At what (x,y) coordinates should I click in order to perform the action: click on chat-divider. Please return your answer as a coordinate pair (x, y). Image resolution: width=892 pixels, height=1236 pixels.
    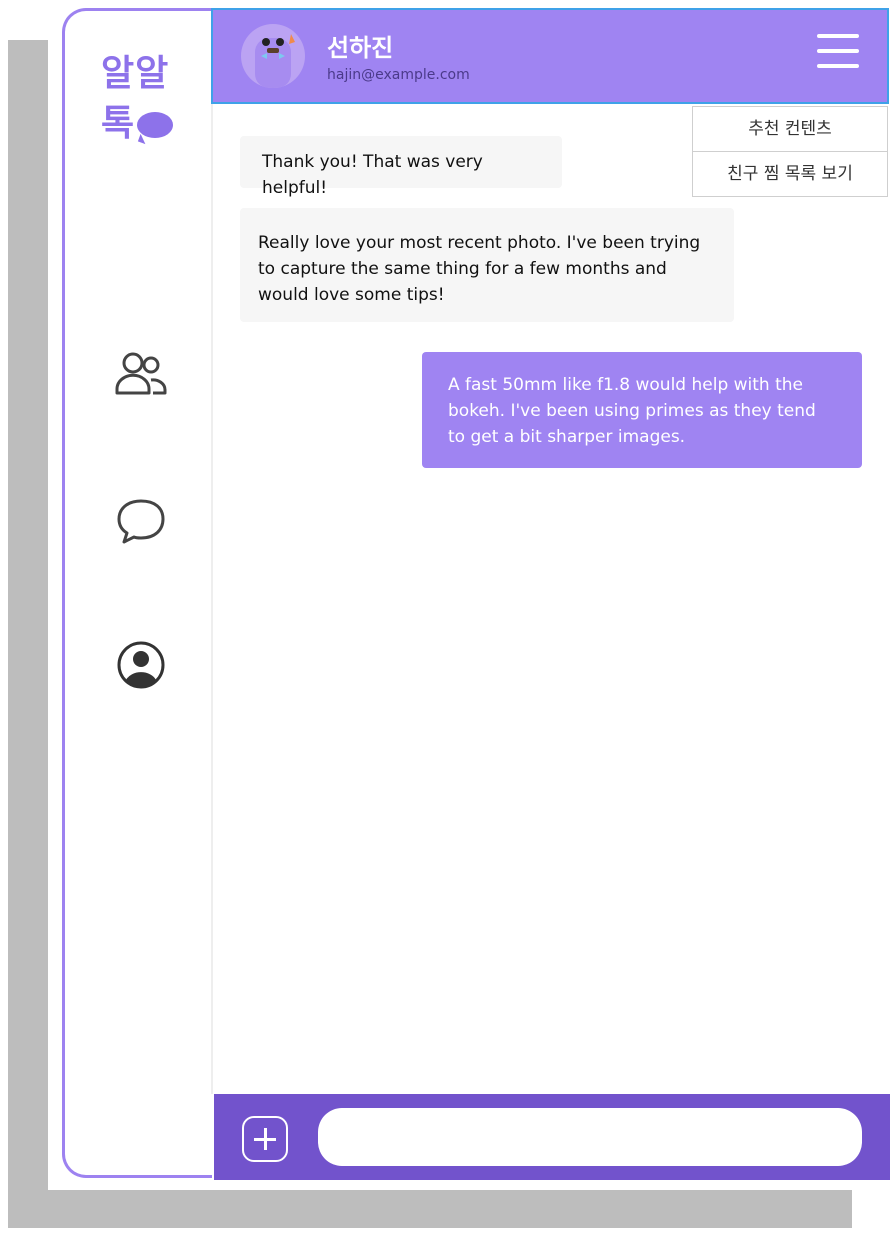
    Looking at the image, I should click on (212, 599).